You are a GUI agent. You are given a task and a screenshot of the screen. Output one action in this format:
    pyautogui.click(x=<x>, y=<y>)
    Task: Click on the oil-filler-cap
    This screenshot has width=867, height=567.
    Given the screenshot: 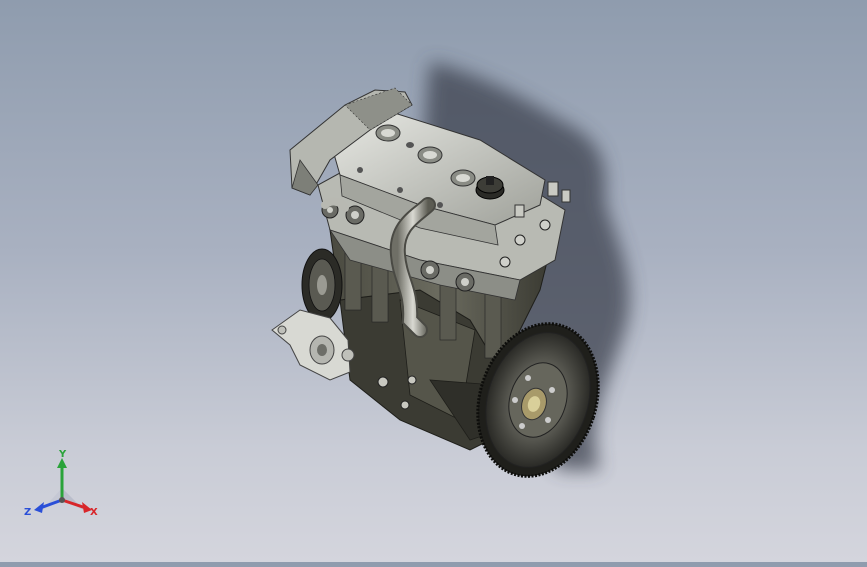 What is the action you would take?
    pyautogui.click(x=490, y=188)
    